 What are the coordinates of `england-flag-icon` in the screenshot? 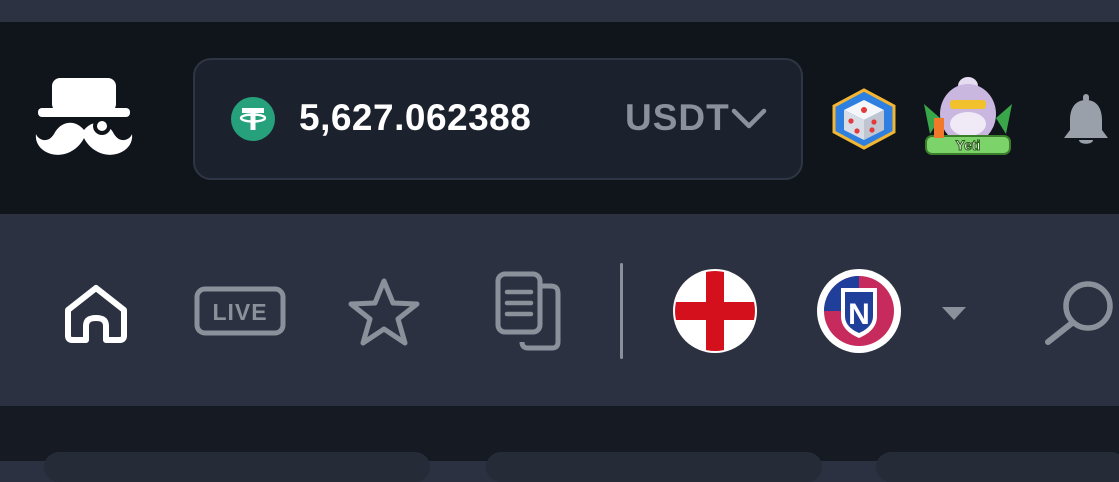 It's located at (715, 311).